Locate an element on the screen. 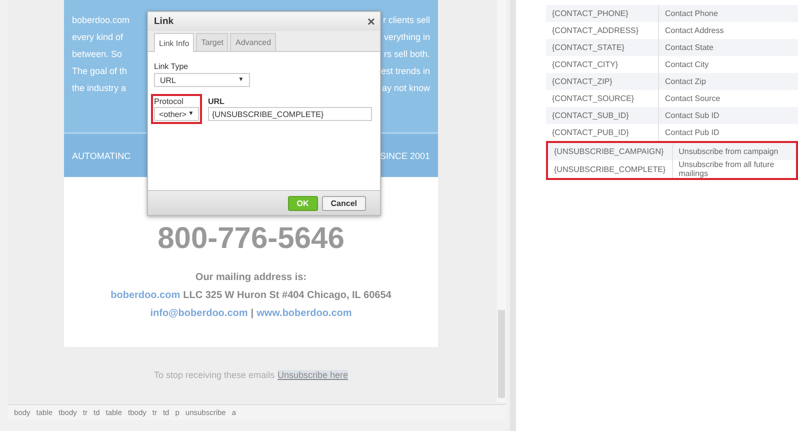 This screenshot has height=431, width=798. table-cell: Unsubscribe from all future mailings is located at coordinates (734, 169).